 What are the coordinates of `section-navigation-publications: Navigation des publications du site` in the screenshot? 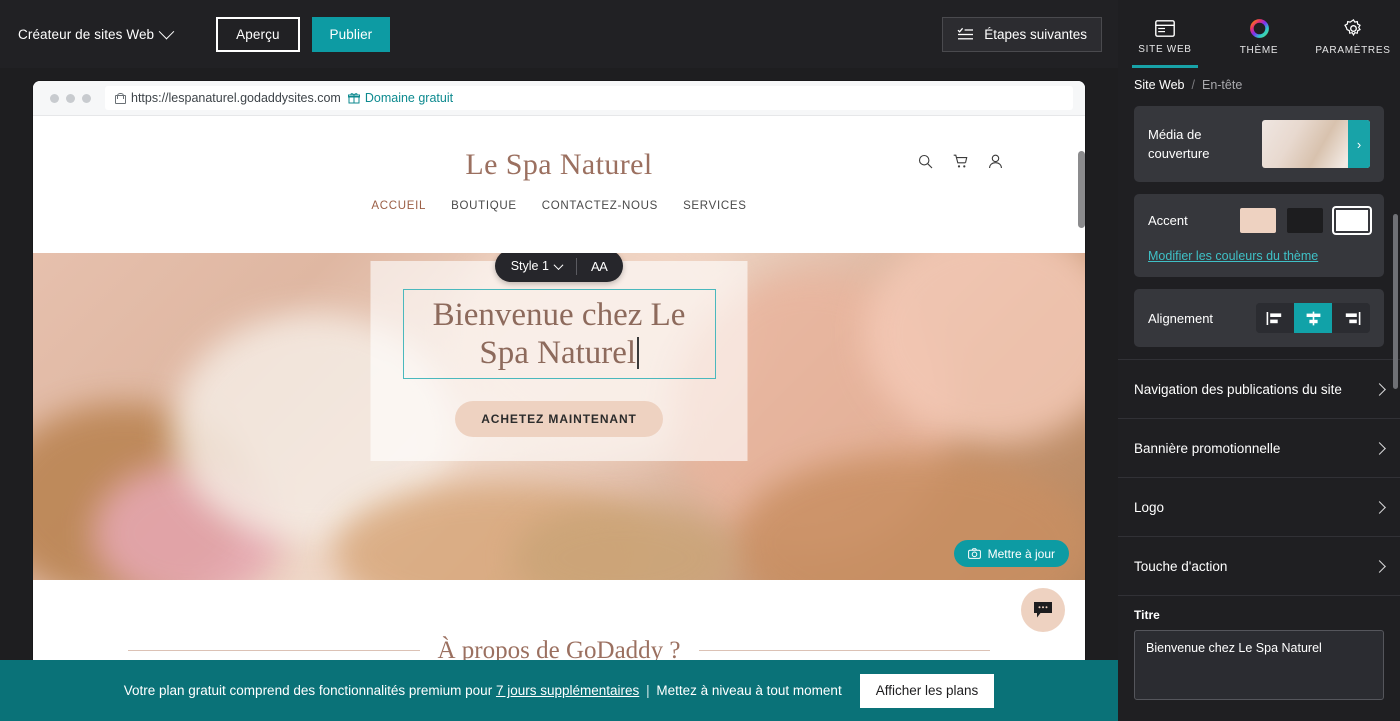 It's located at (1259, 389).